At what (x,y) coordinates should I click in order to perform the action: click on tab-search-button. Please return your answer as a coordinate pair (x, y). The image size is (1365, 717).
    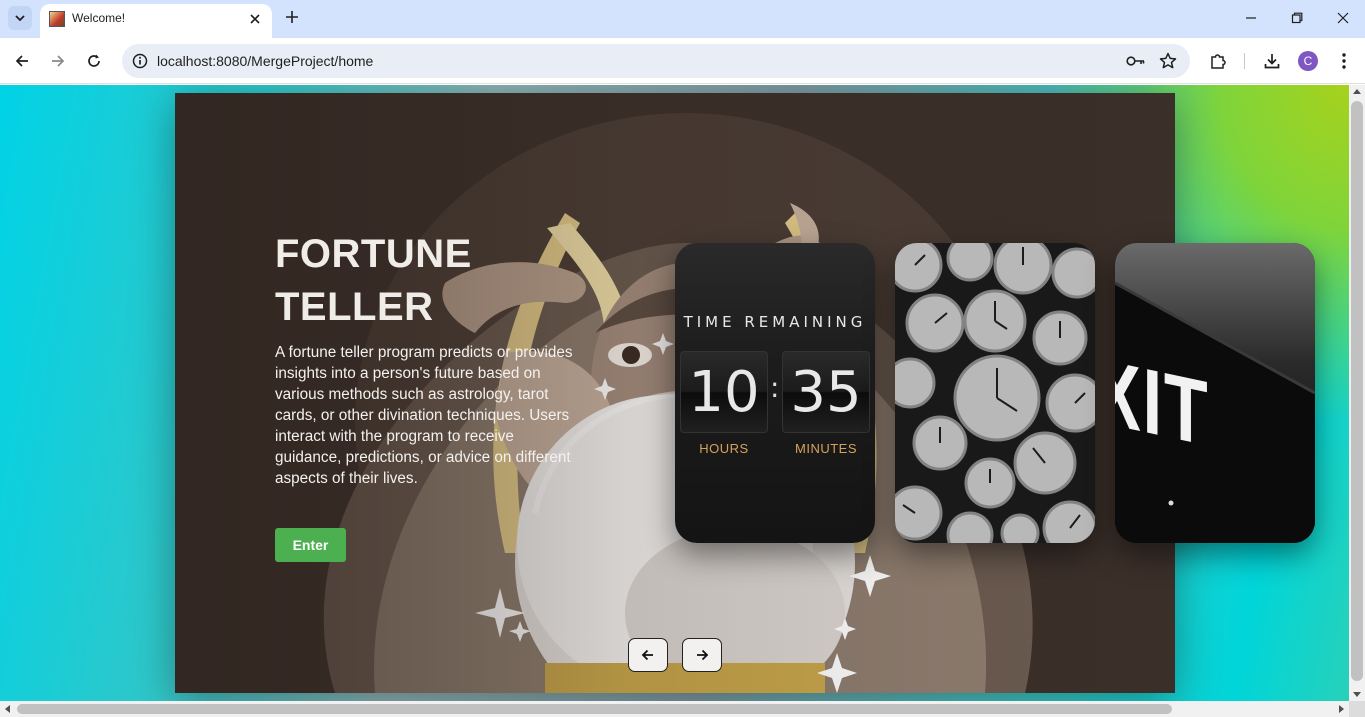
    Looking at the image, I should click on (20, 18).